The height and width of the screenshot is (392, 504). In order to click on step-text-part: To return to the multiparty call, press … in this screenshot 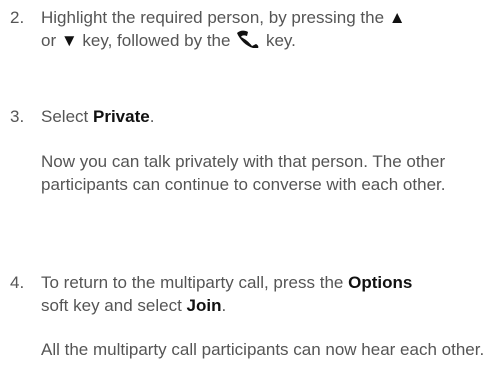, I will do `click(192, 282)`.